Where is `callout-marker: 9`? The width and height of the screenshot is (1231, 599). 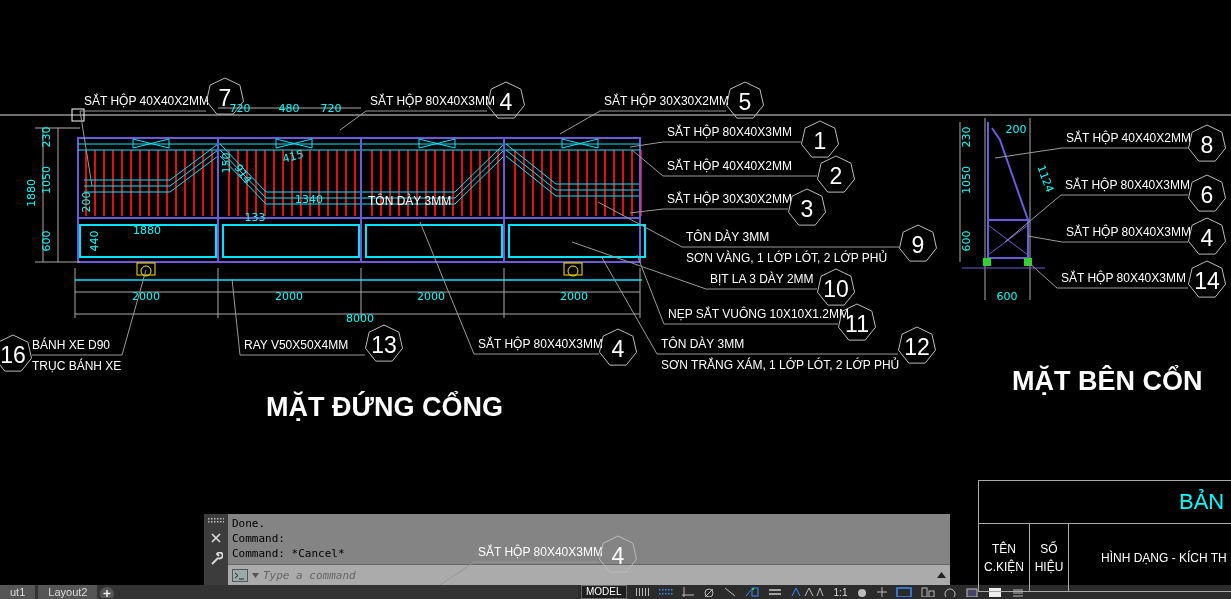 callout-marker: 9 is located at coordinates (918, 243).